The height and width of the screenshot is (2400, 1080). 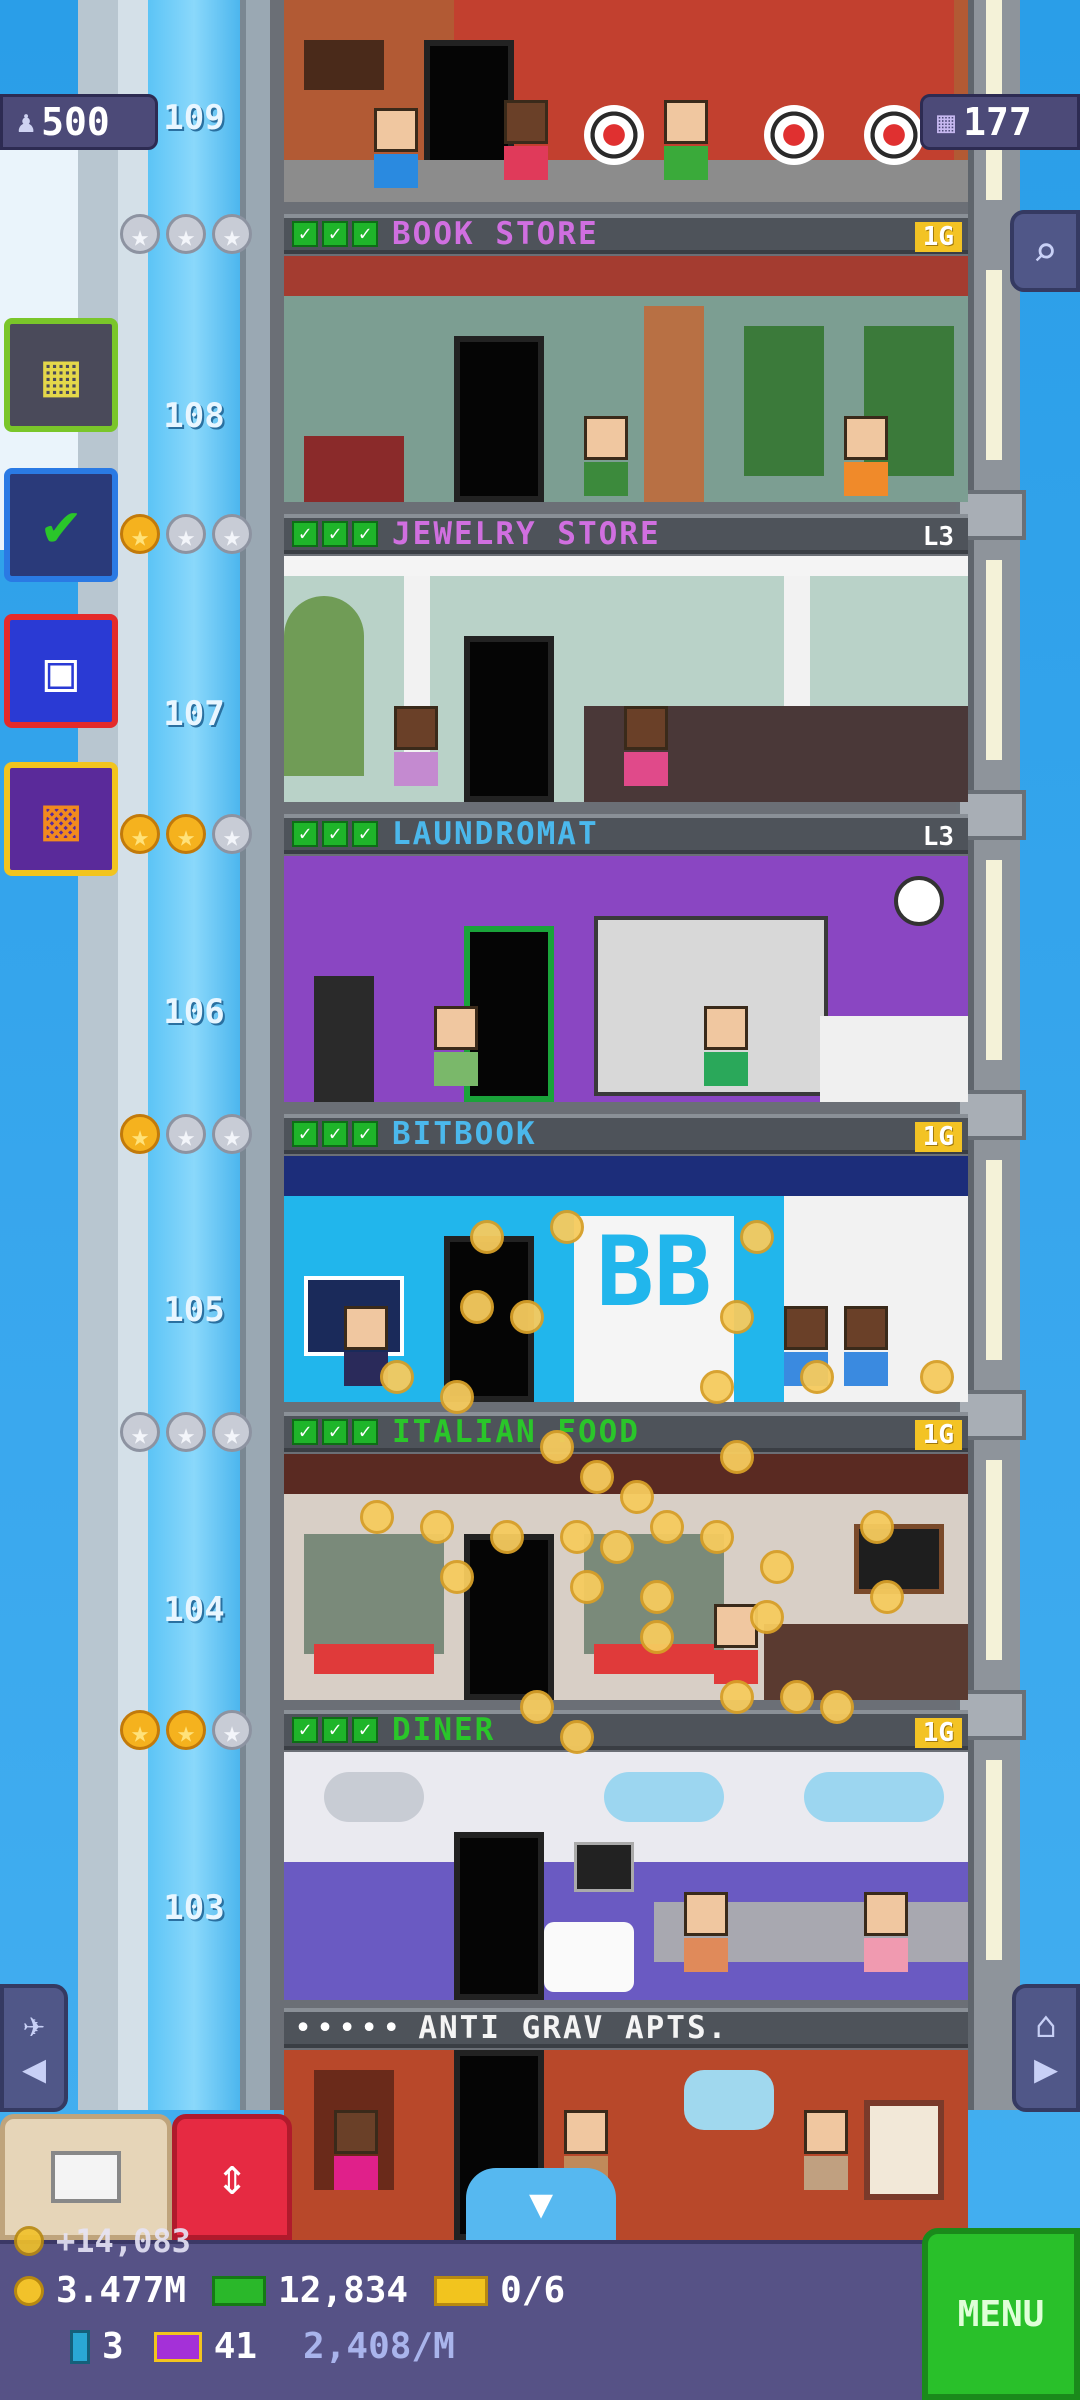 I want to click on floor-header-jewelry-store: ✓ ✓ ✓ JEWELRY STORE L3, so click(x=626, y=534).